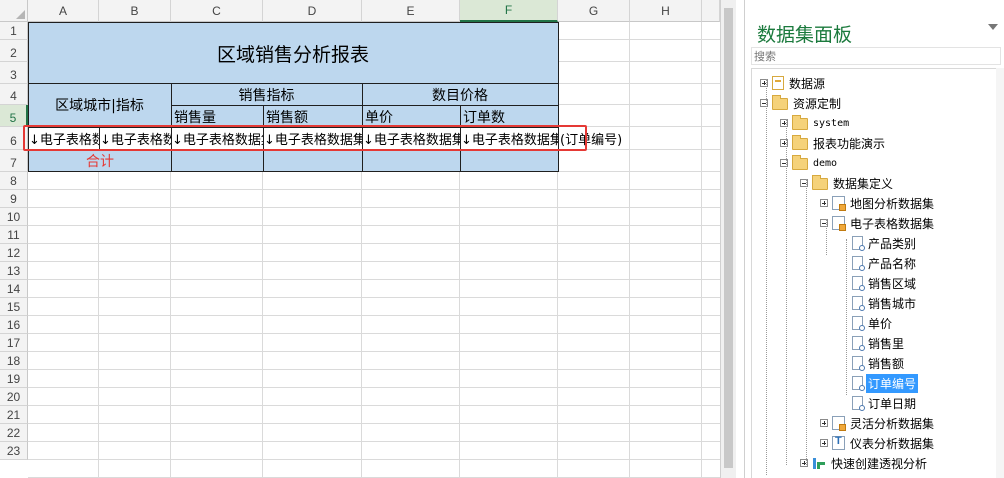  What do you see at coordinates (892, 403) in the screenshot?
I see `tree-node-label: 订单日期` at bounding box center [892, 403].